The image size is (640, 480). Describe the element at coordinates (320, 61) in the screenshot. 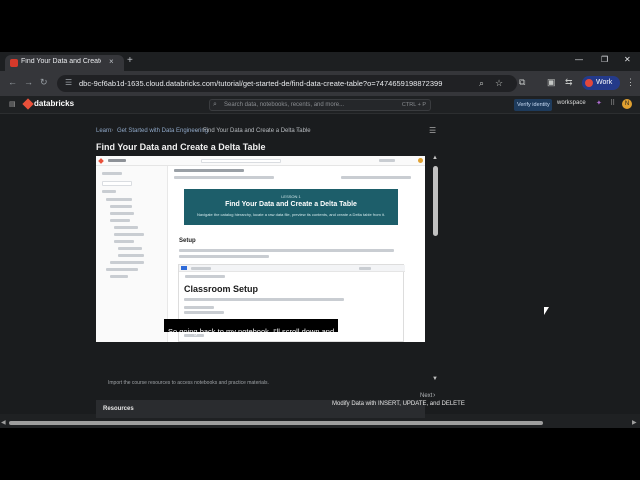

I see `tab-strip: Find Your Data and Create × + — ❐ ✕` at that location.